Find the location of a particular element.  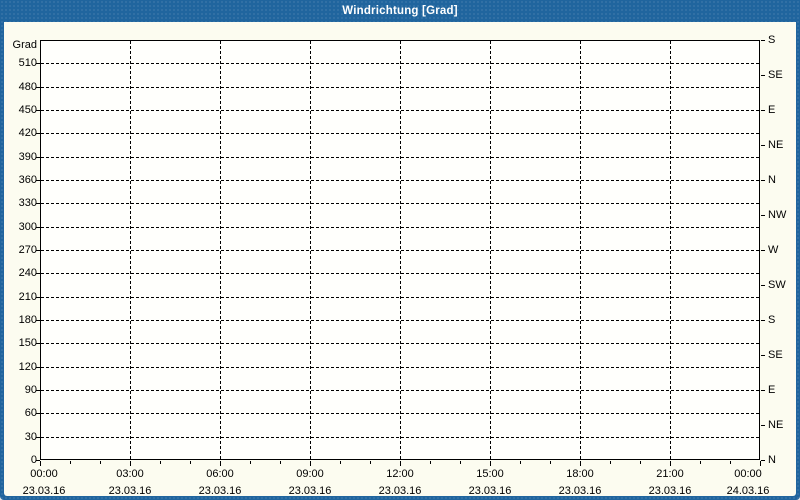

y-left-tick-label: 360 is located at coordinates (27, 180).